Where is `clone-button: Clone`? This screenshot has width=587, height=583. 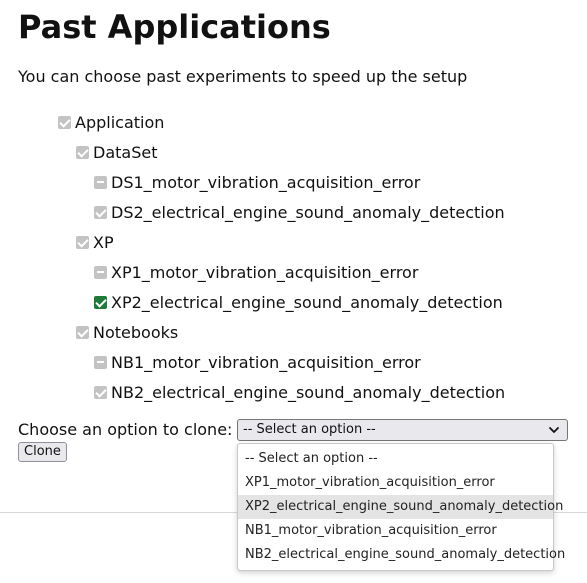 clone-button: Clone is located at coordinates (42, 452).